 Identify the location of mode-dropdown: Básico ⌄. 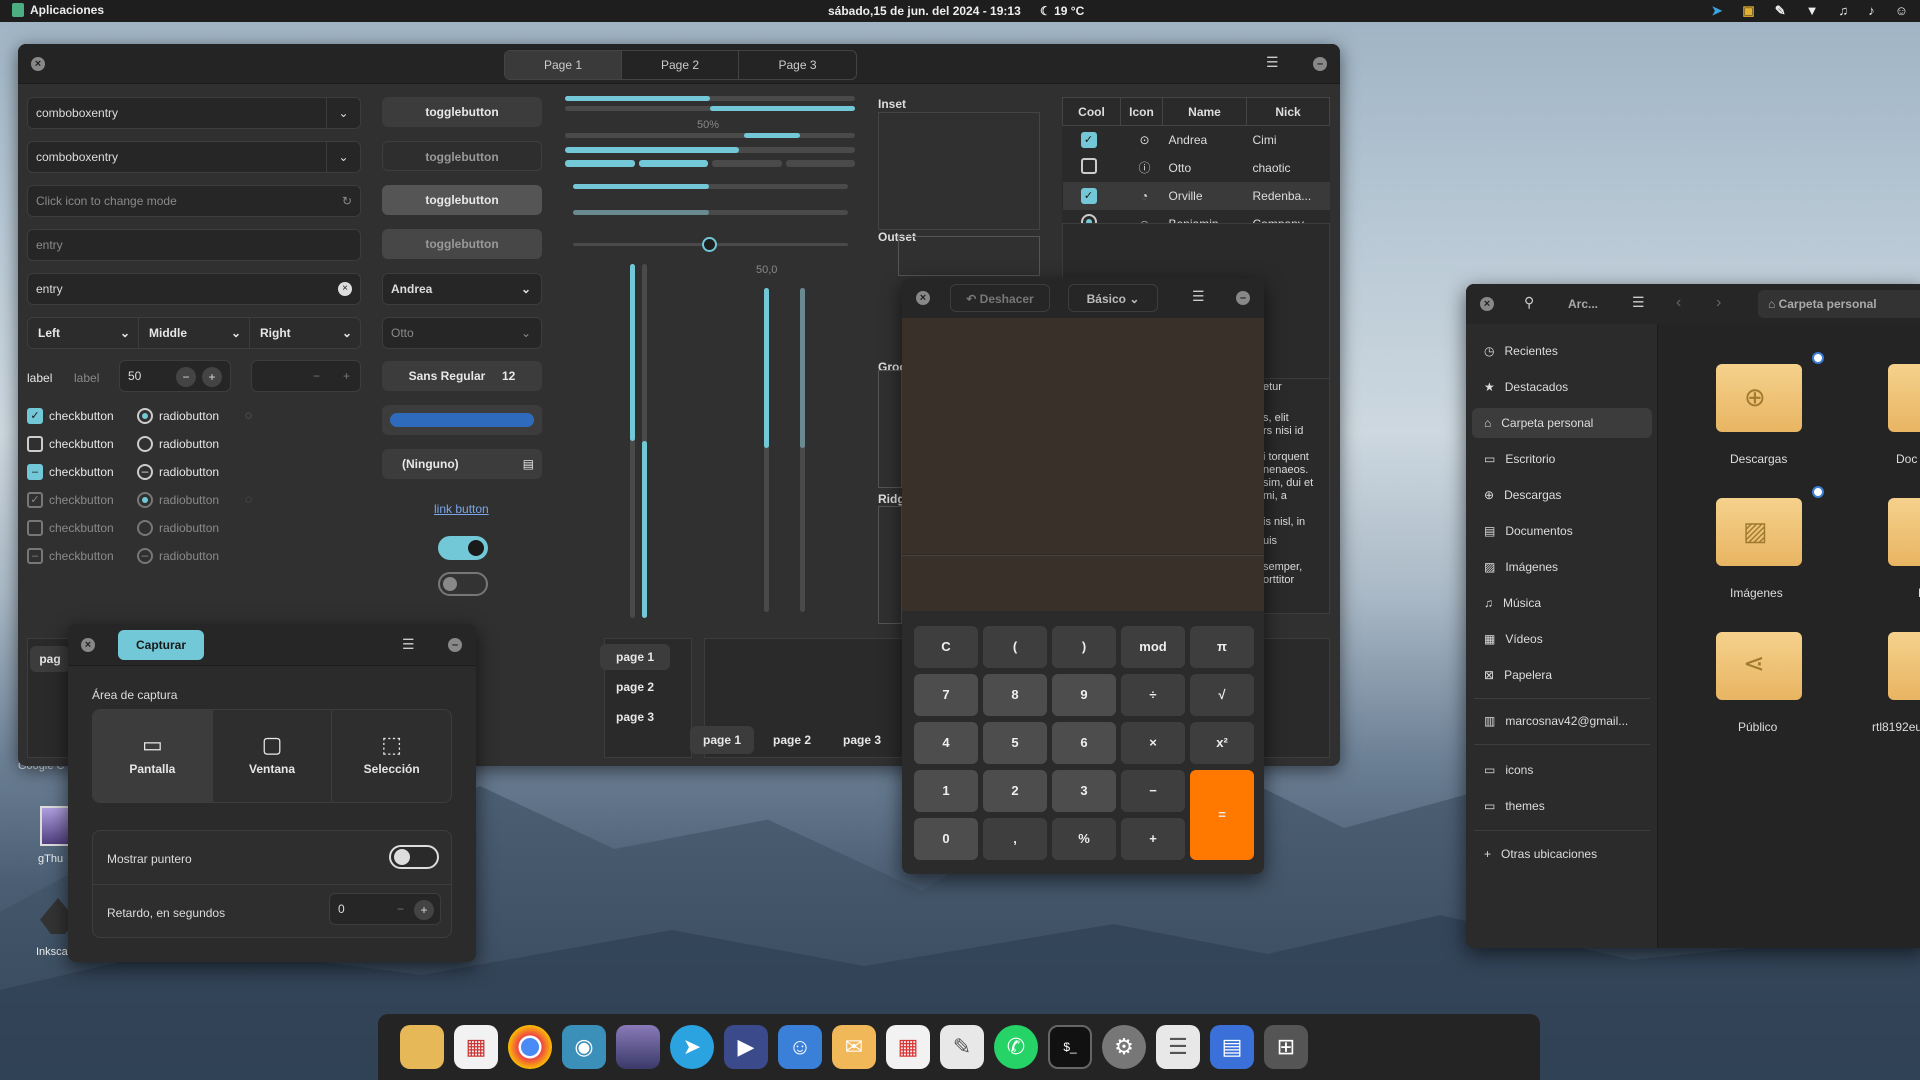
(1113, 298).